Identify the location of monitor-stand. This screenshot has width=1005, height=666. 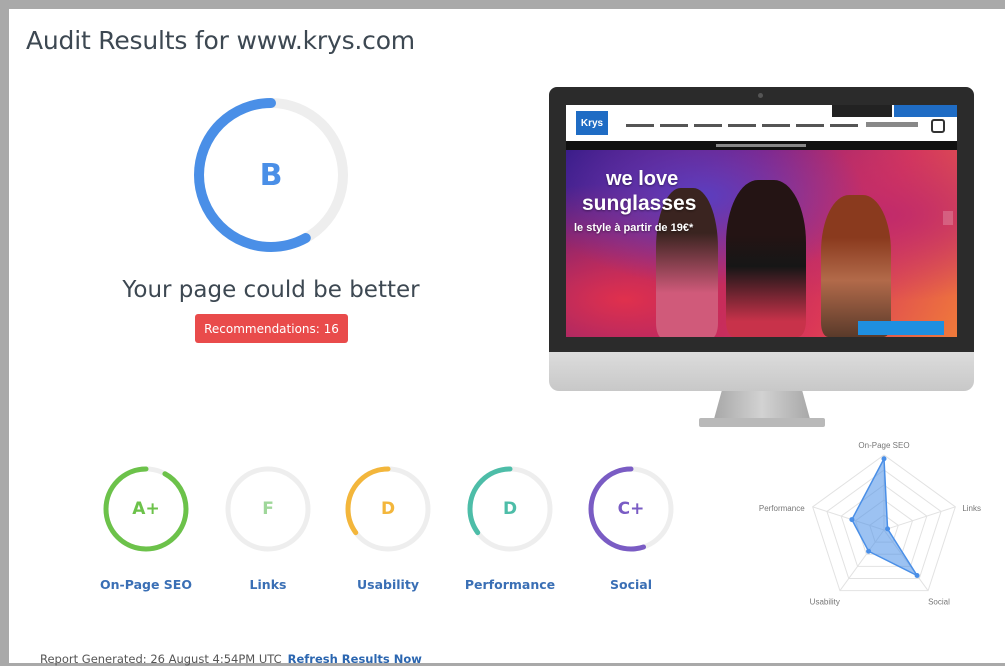
(762, 405).